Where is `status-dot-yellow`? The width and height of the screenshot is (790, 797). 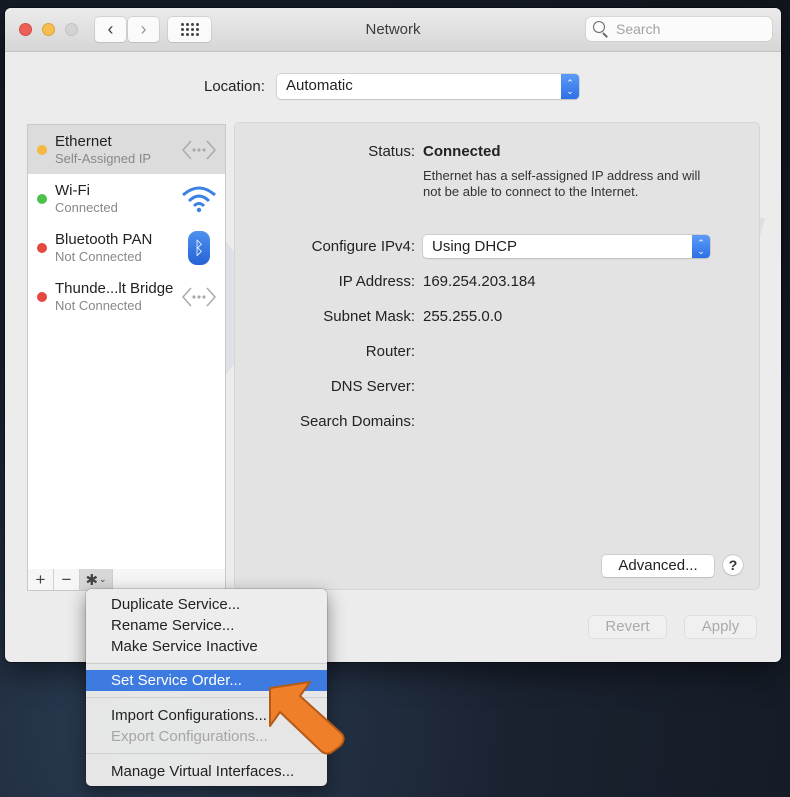
status-dot-yellow is located at coordinates (42, 150).